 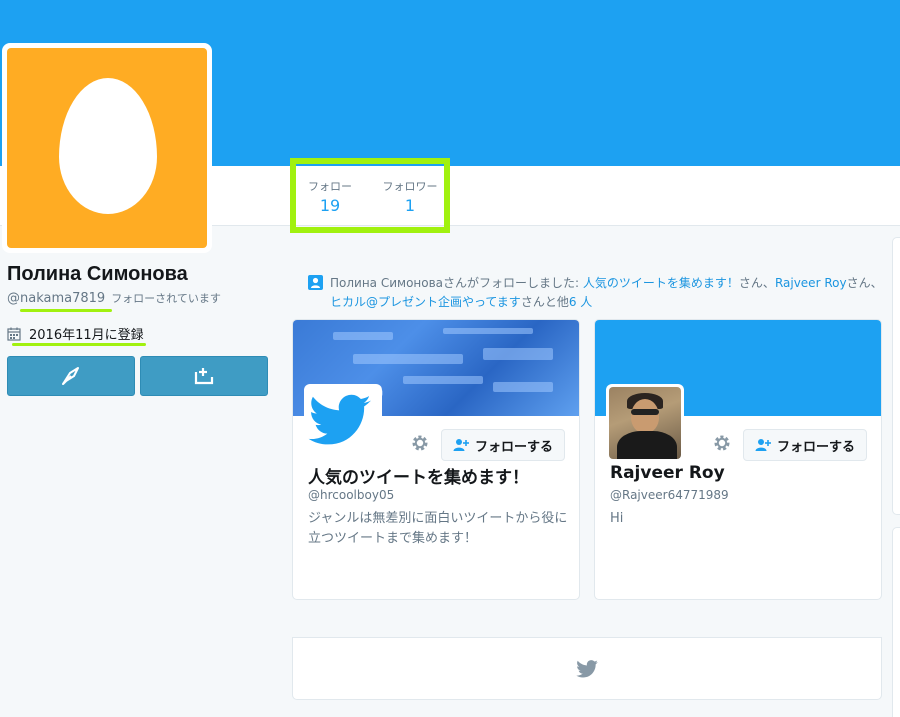 I want to click on quill-icon, so click(x=70, y=376).